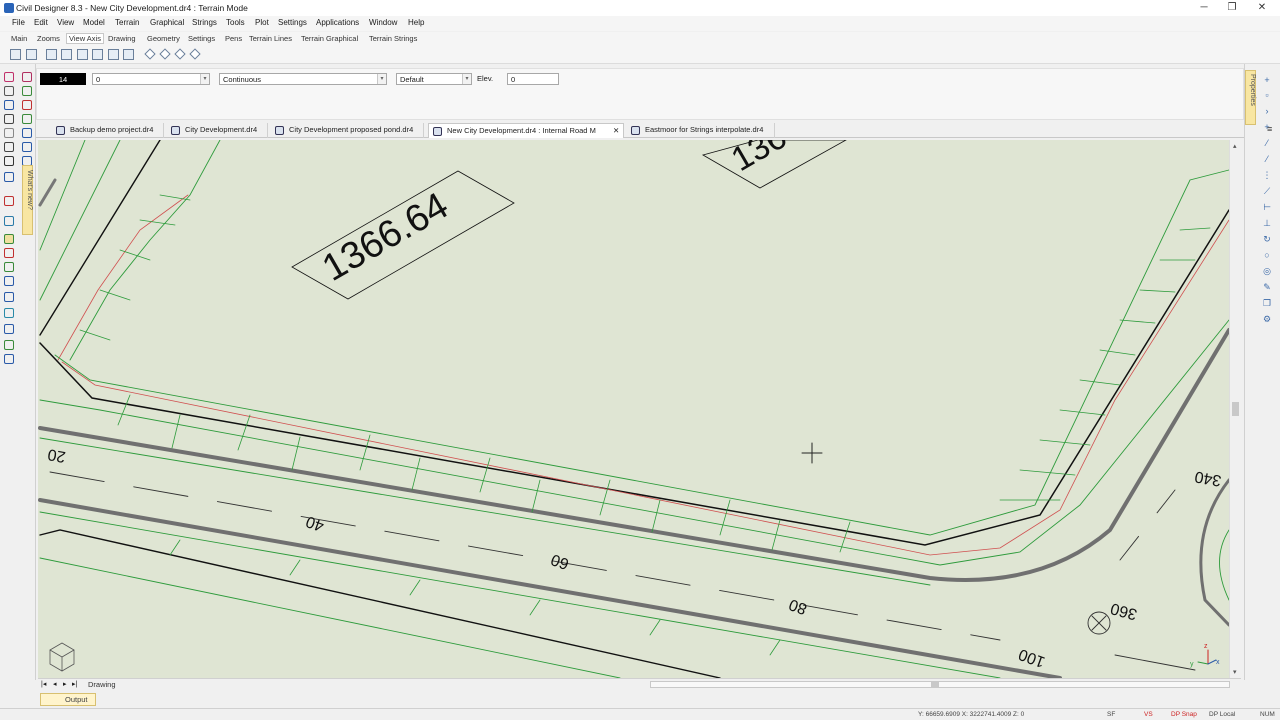 The image size is (1280, 720). Describe the element at coordinates (329, 38) in the screenshot. I see `ribbon-tab-terrain-graphical: Terrain Graphical` at that location.